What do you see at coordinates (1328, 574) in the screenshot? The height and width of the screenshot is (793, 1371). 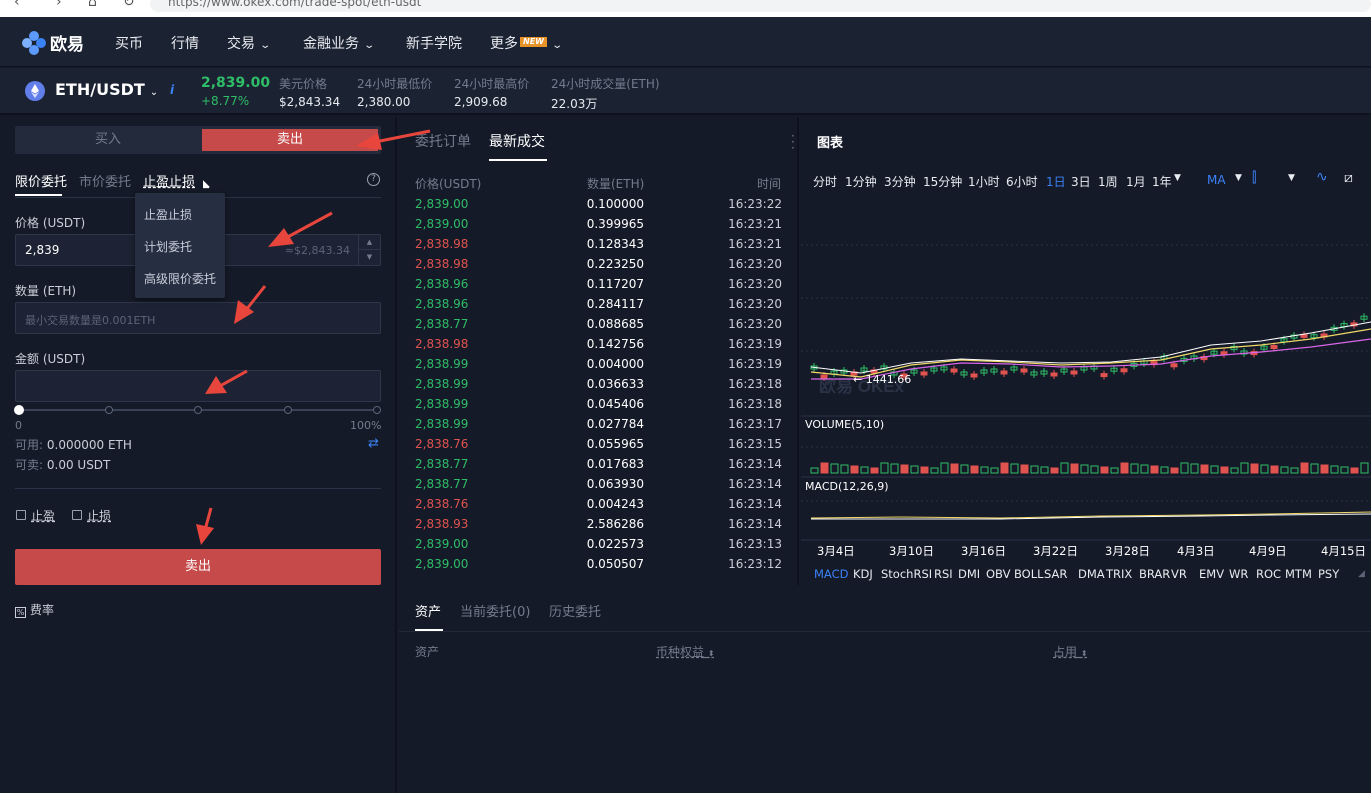 I see `indicator-option: PSY` at bounding box center [1328, 574].